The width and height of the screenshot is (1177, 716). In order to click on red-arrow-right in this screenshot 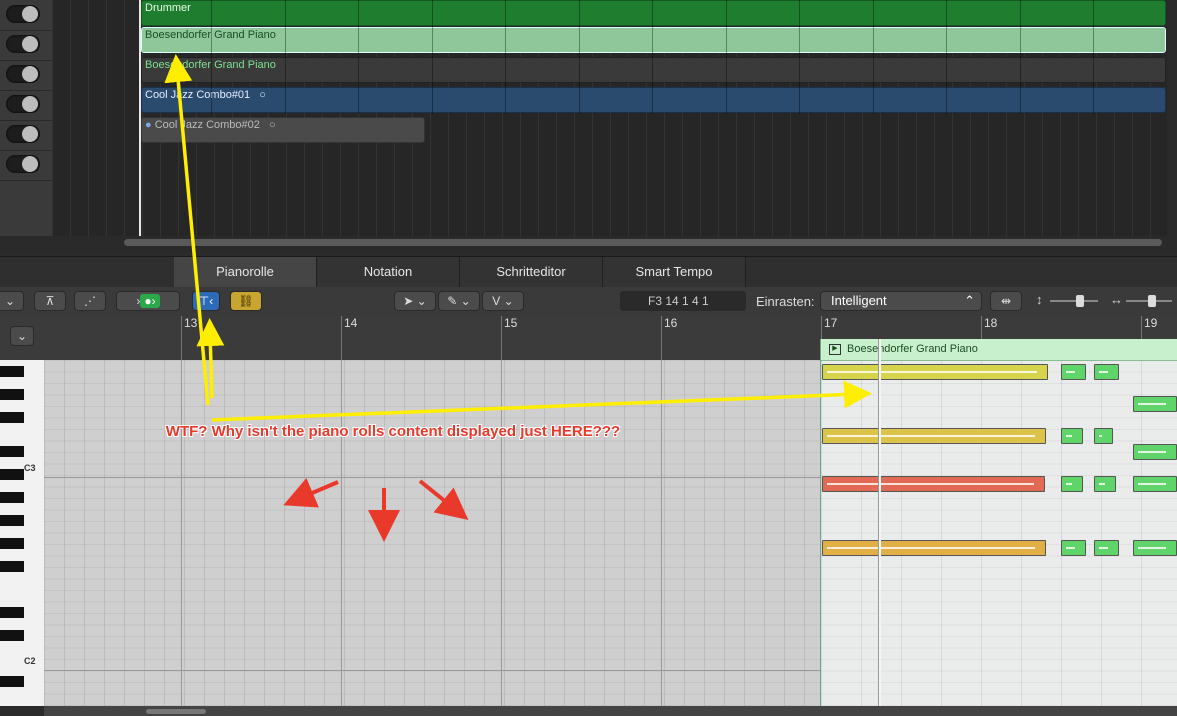, I will do `click(443, 500)`.